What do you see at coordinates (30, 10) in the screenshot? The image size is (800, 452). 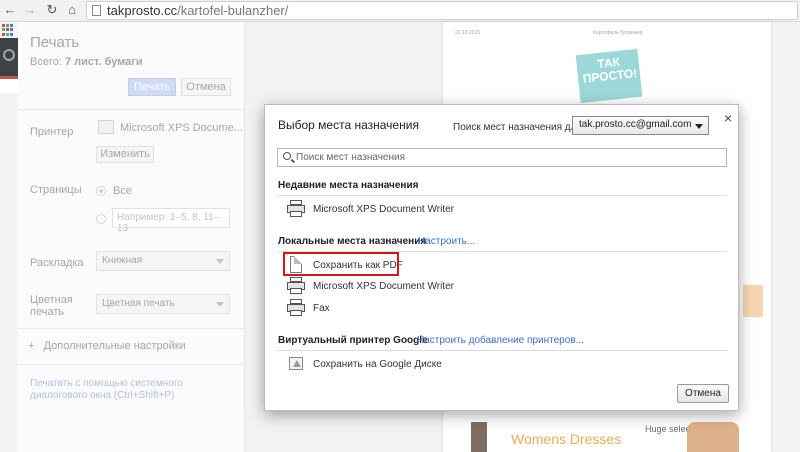 I see `forward-icon: →` at bounding box center [30, 10].